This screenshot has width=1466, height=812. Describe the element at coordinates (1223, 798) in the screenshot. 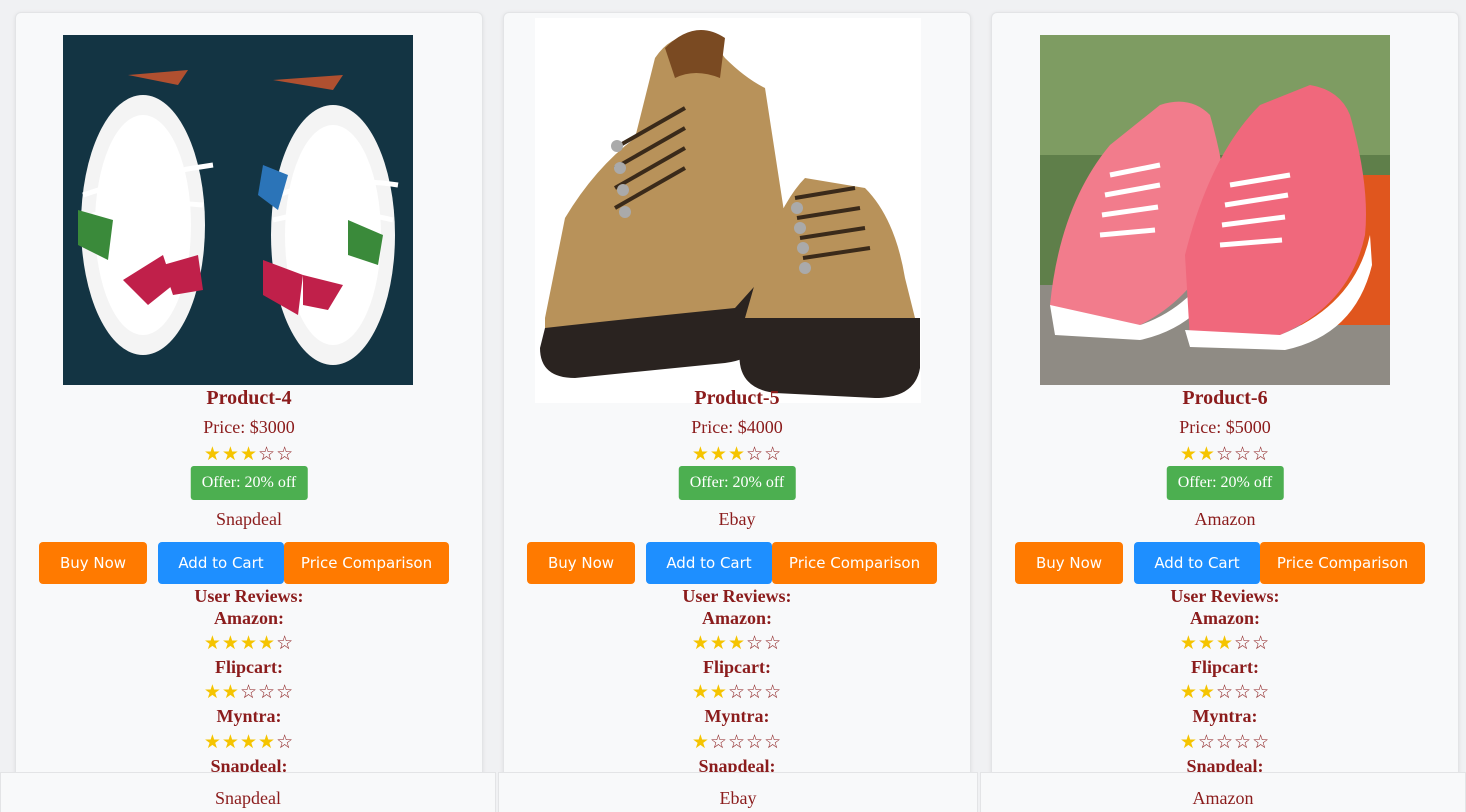

I see `store-name: Amazon` at that location.